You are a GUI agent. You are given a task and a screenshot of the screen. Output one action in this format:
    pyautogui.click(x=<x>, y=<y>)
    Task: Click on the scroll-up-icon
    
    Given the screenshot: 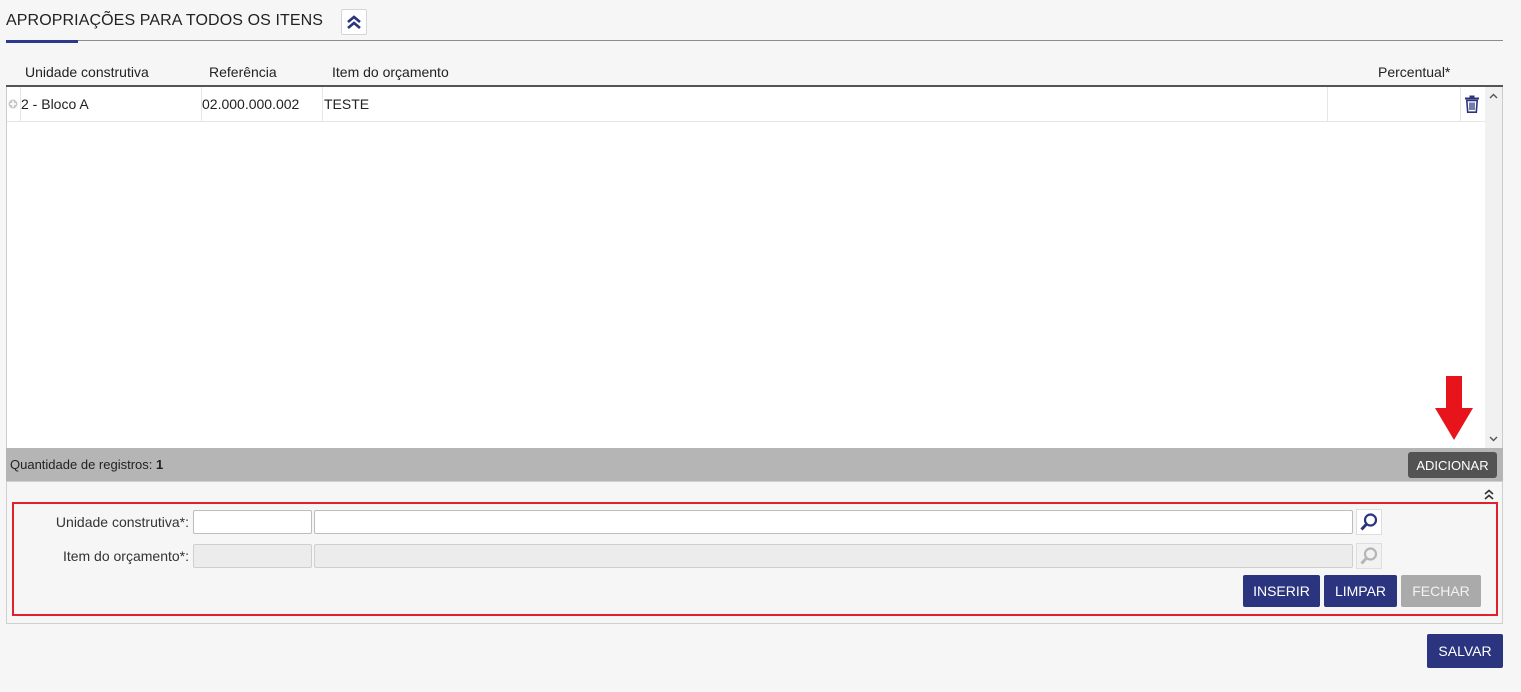 What is the action you would take?
    pyautogui.click(x=1493, y=96)
    